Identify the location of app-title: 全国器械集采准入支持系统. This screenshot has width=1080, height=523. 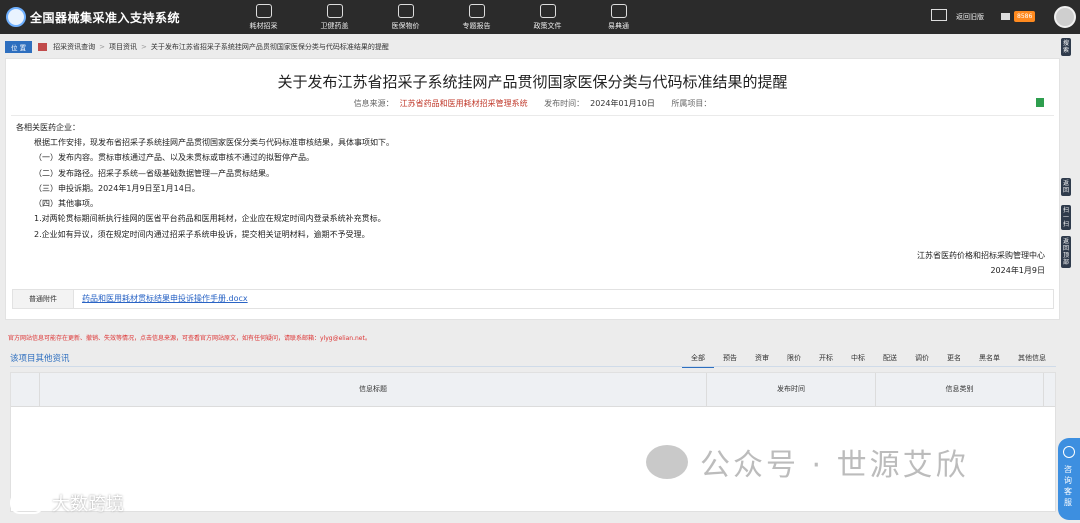
(105, 17).